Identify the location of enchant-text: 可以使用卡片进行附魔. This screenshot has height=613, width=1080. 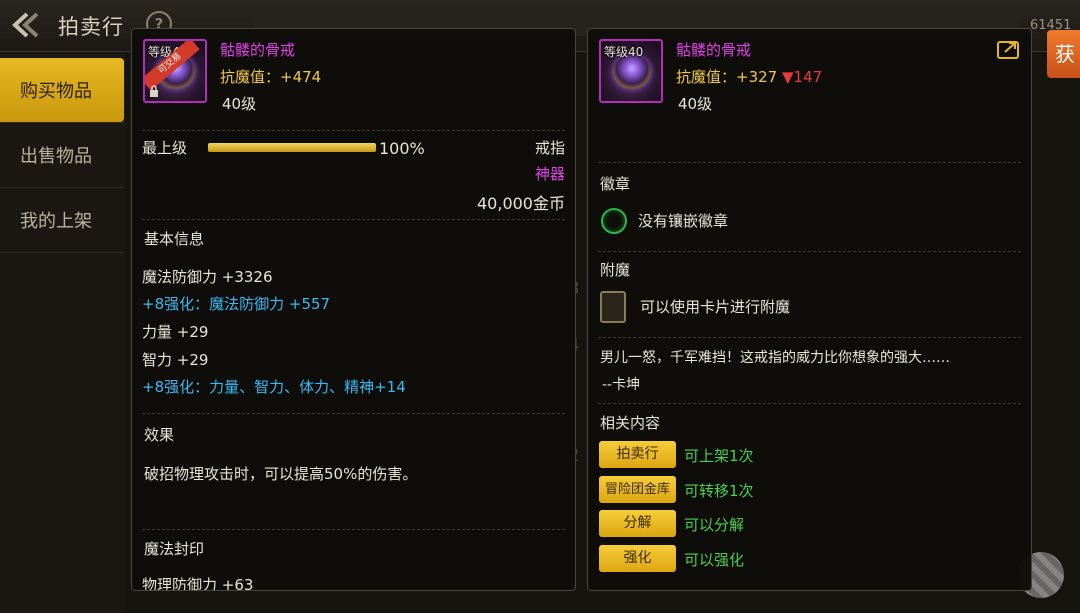
(715, 307).